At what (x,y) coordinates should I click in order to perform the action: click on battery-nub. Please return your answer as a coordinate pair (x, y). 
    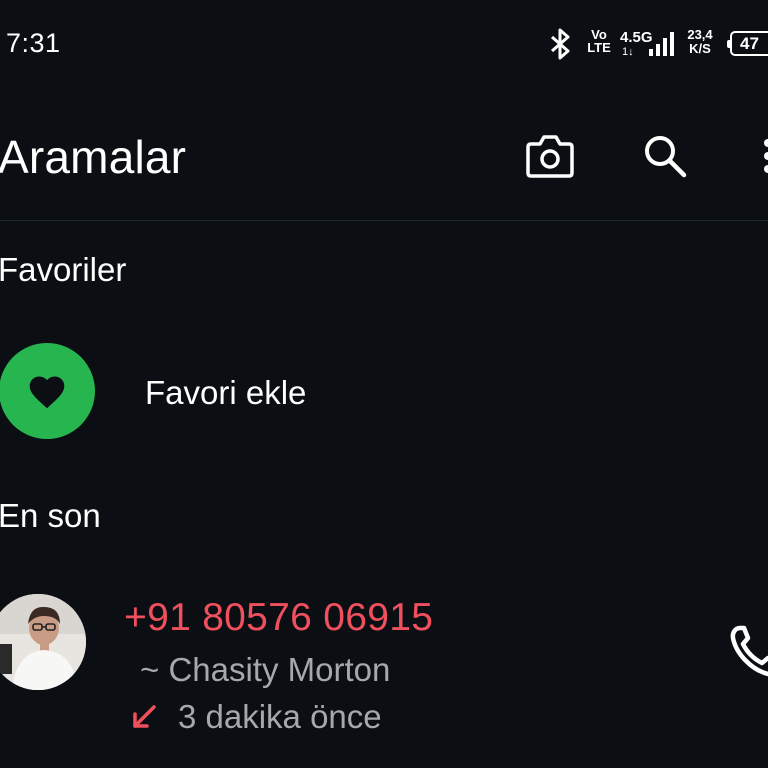
    Looking at the image, I should click on (729, 44).